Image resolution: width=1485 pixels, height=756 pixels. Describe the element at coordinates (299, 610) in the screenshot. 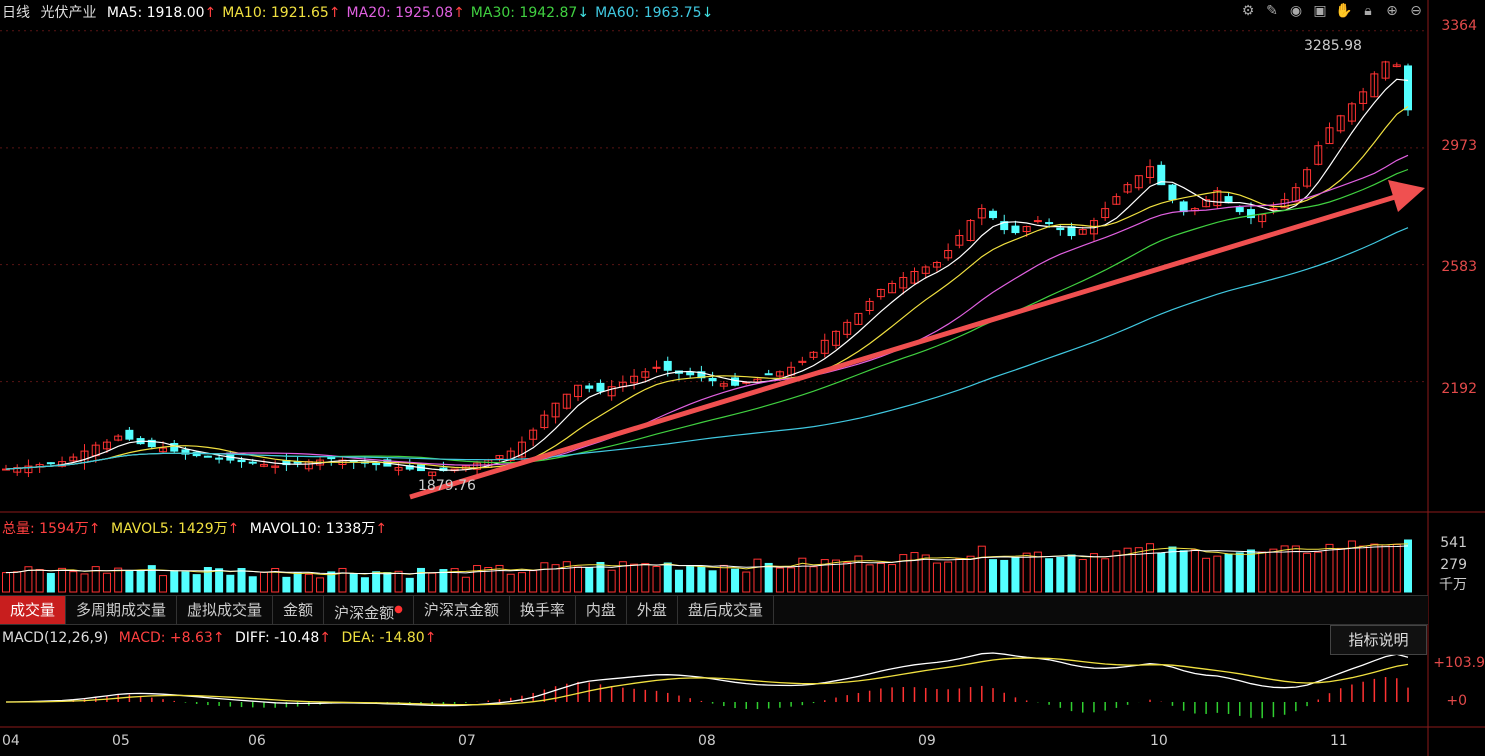

I see `tab-3: 金额` at that location.